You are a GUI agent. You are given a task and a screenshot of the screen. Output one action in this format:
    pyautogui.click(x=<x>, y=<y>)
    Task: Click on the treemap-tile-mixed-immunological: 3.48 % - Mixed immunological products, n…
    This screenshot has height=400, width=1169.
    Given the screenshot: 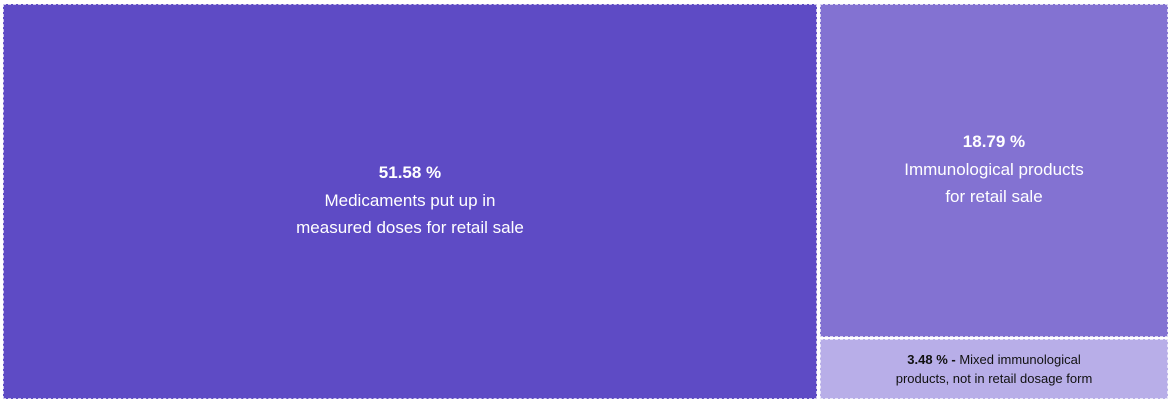 What is the action you would take?
    pyautogui.click(x=994, y=369)
    